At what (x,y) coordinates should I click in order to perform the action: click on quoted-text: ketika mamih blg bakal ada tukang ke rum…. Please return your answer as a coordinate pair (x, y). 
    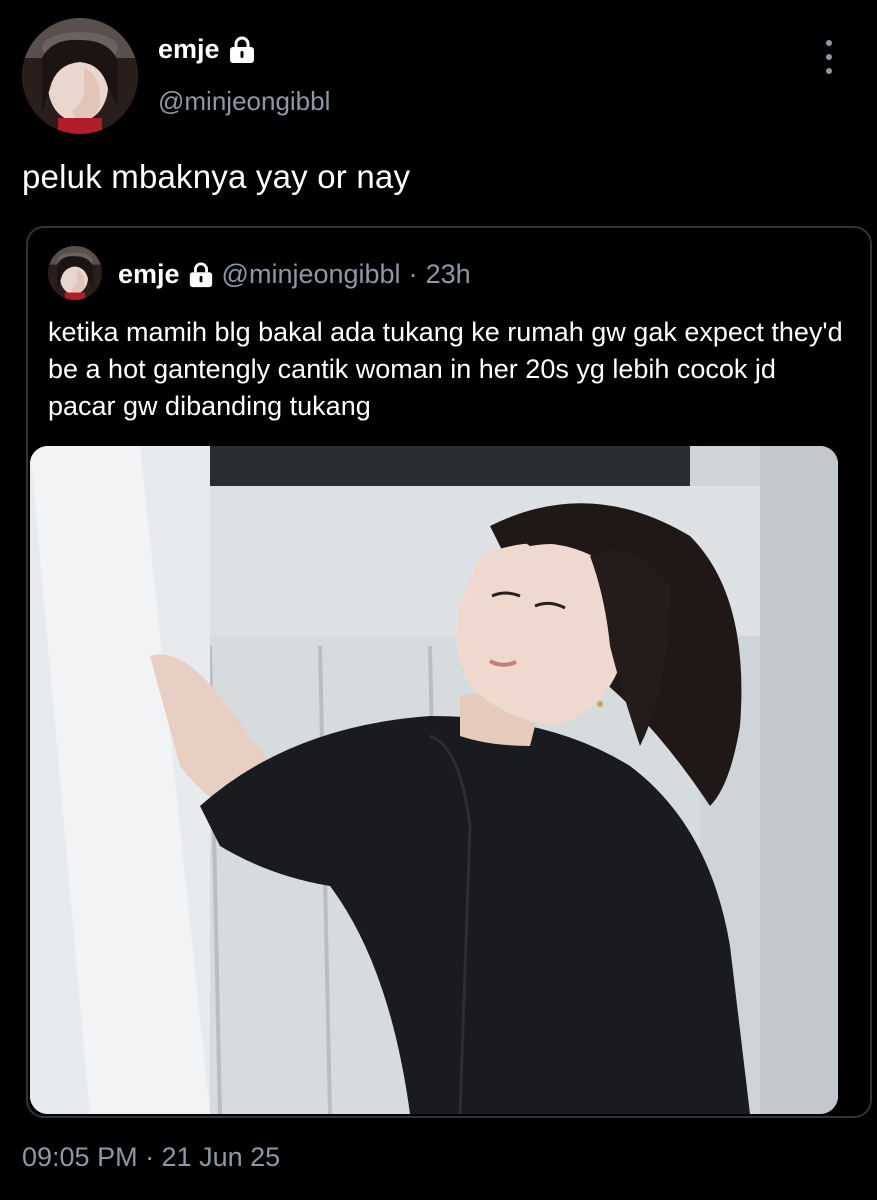
    Looking at the image, I should click on (445, 369).